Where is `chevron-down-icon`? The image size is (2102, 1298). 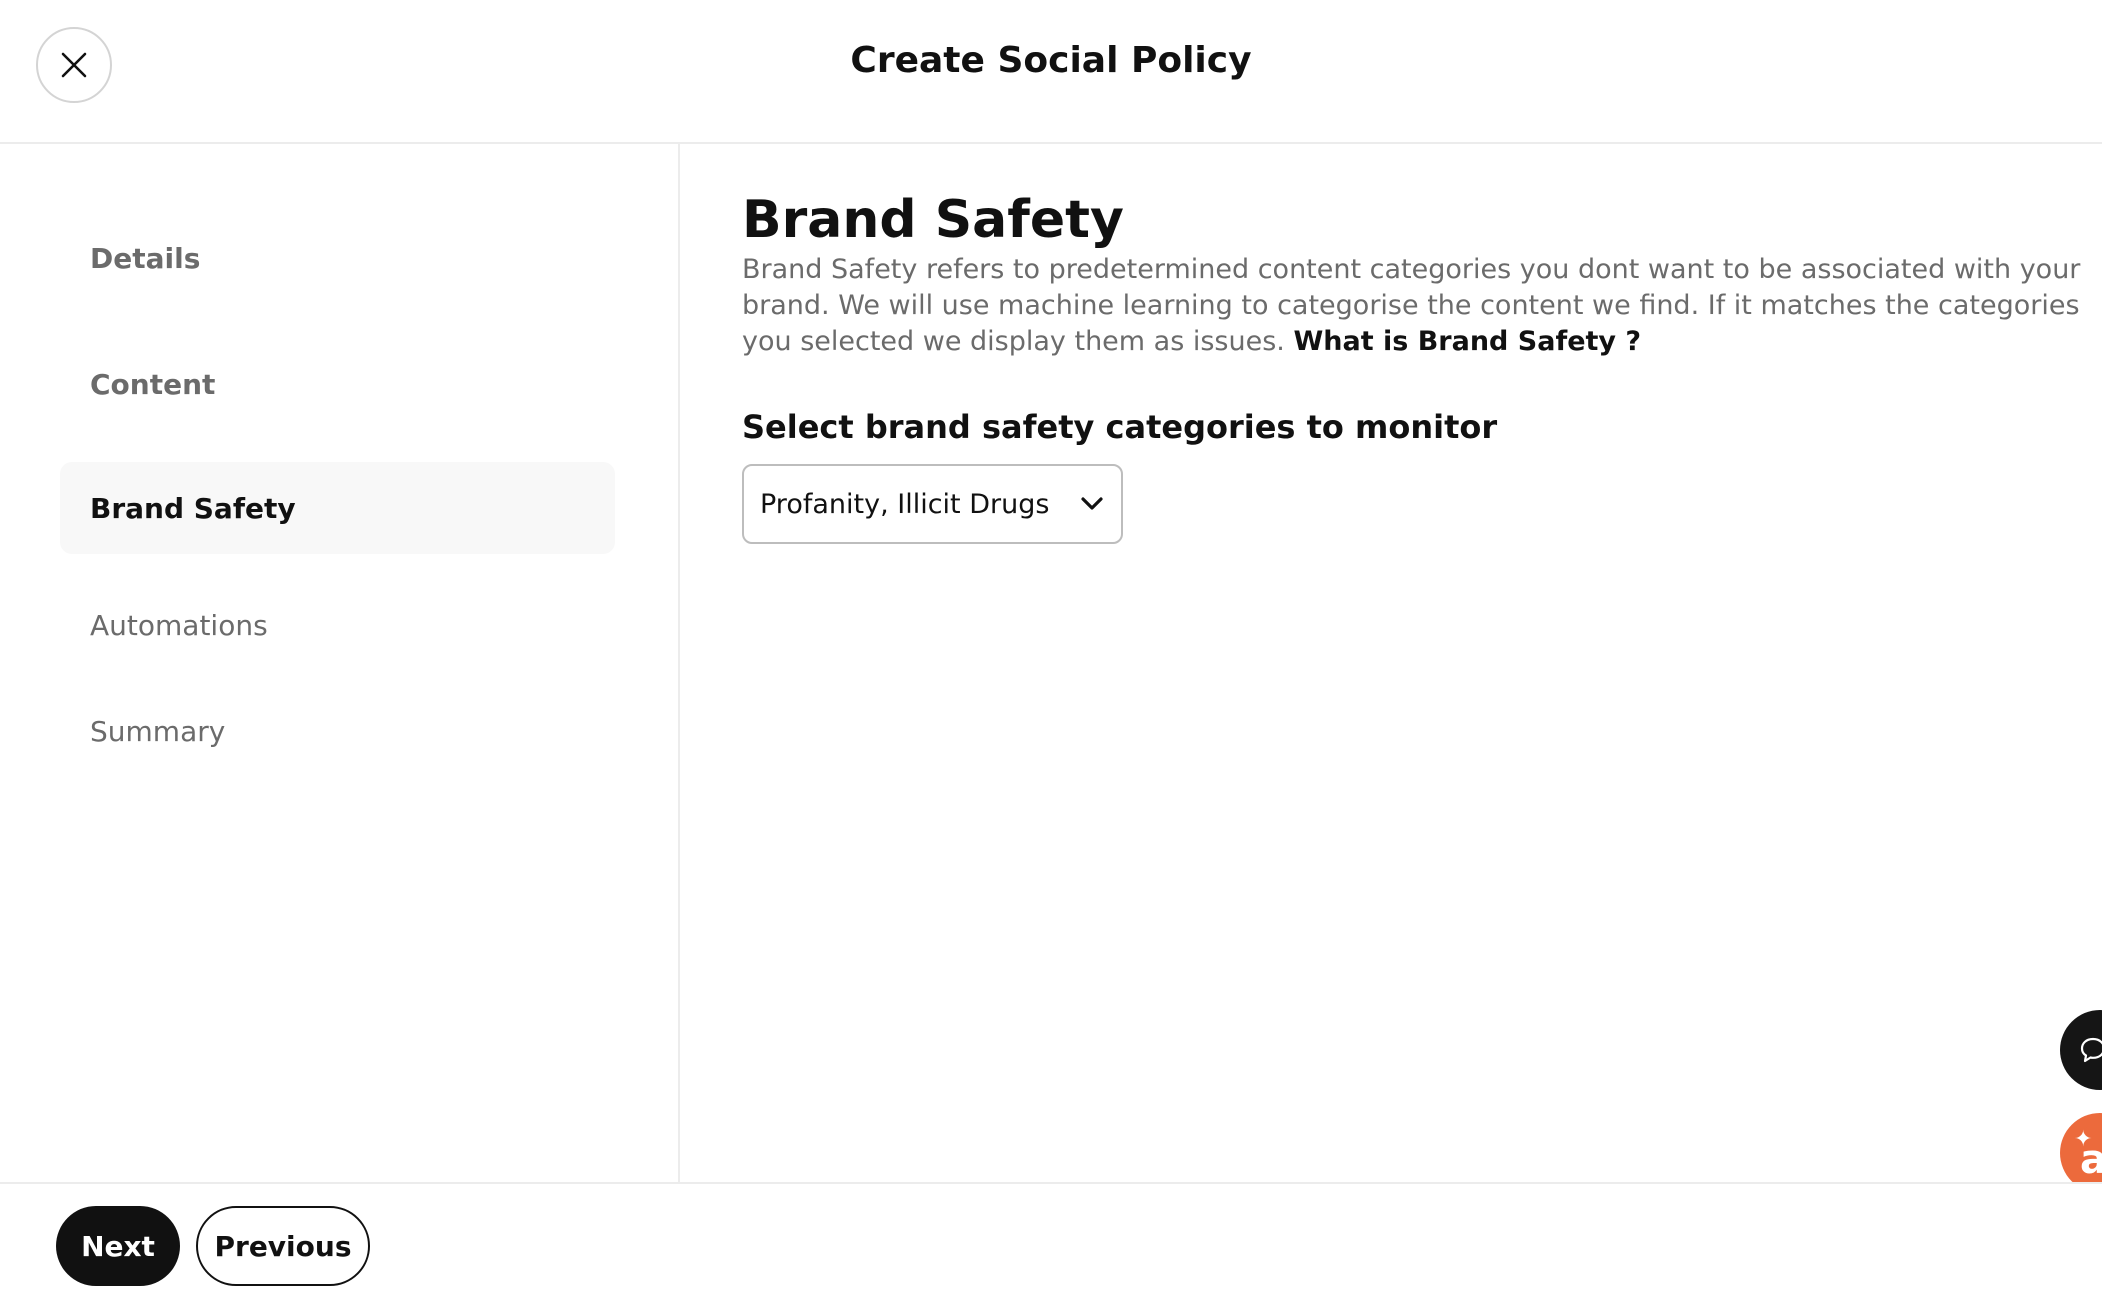 chevron-down-icon is located at coordinates (1092, 504).